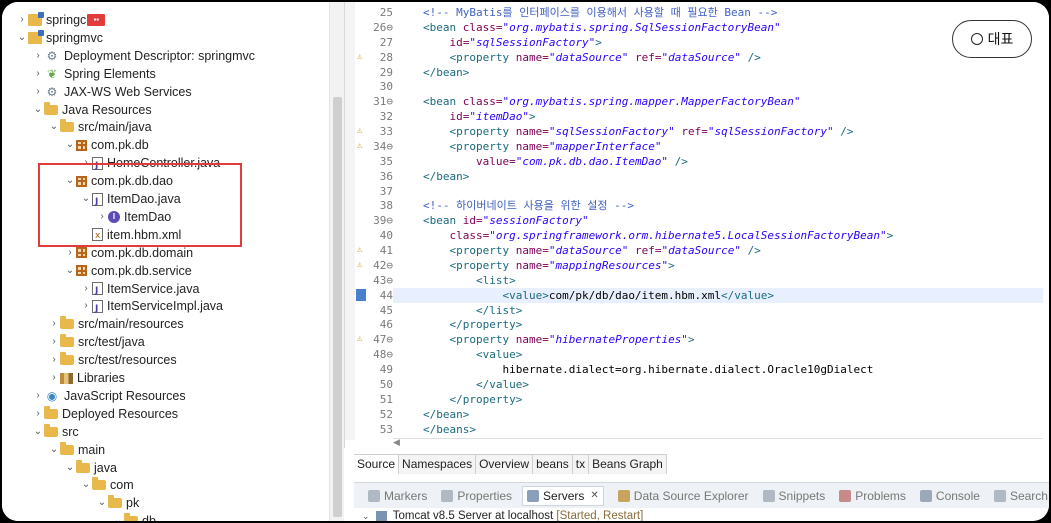  I want to click on tree-item: ⌄ ItemDao.java, so click(130, 200).